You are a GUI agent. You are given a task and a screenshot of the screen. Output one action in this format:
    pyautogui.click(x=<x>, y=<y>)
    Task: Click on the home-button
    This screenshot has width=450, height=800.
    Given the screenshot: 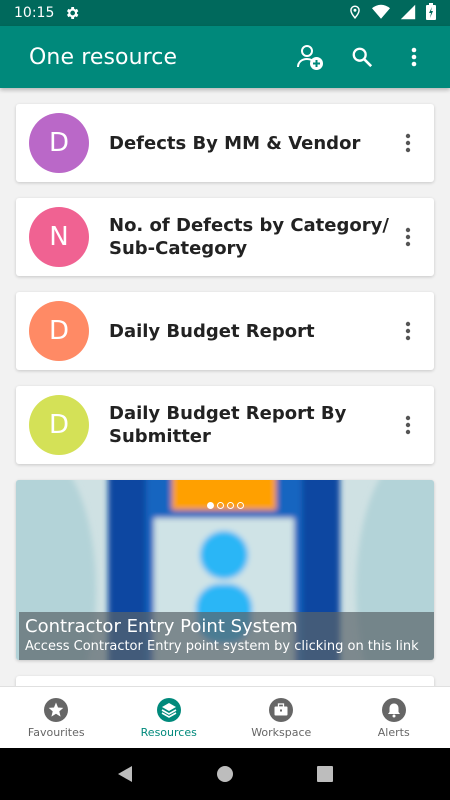 What is the action you would take?
    pyautogui.click(x=225, y=774)
    